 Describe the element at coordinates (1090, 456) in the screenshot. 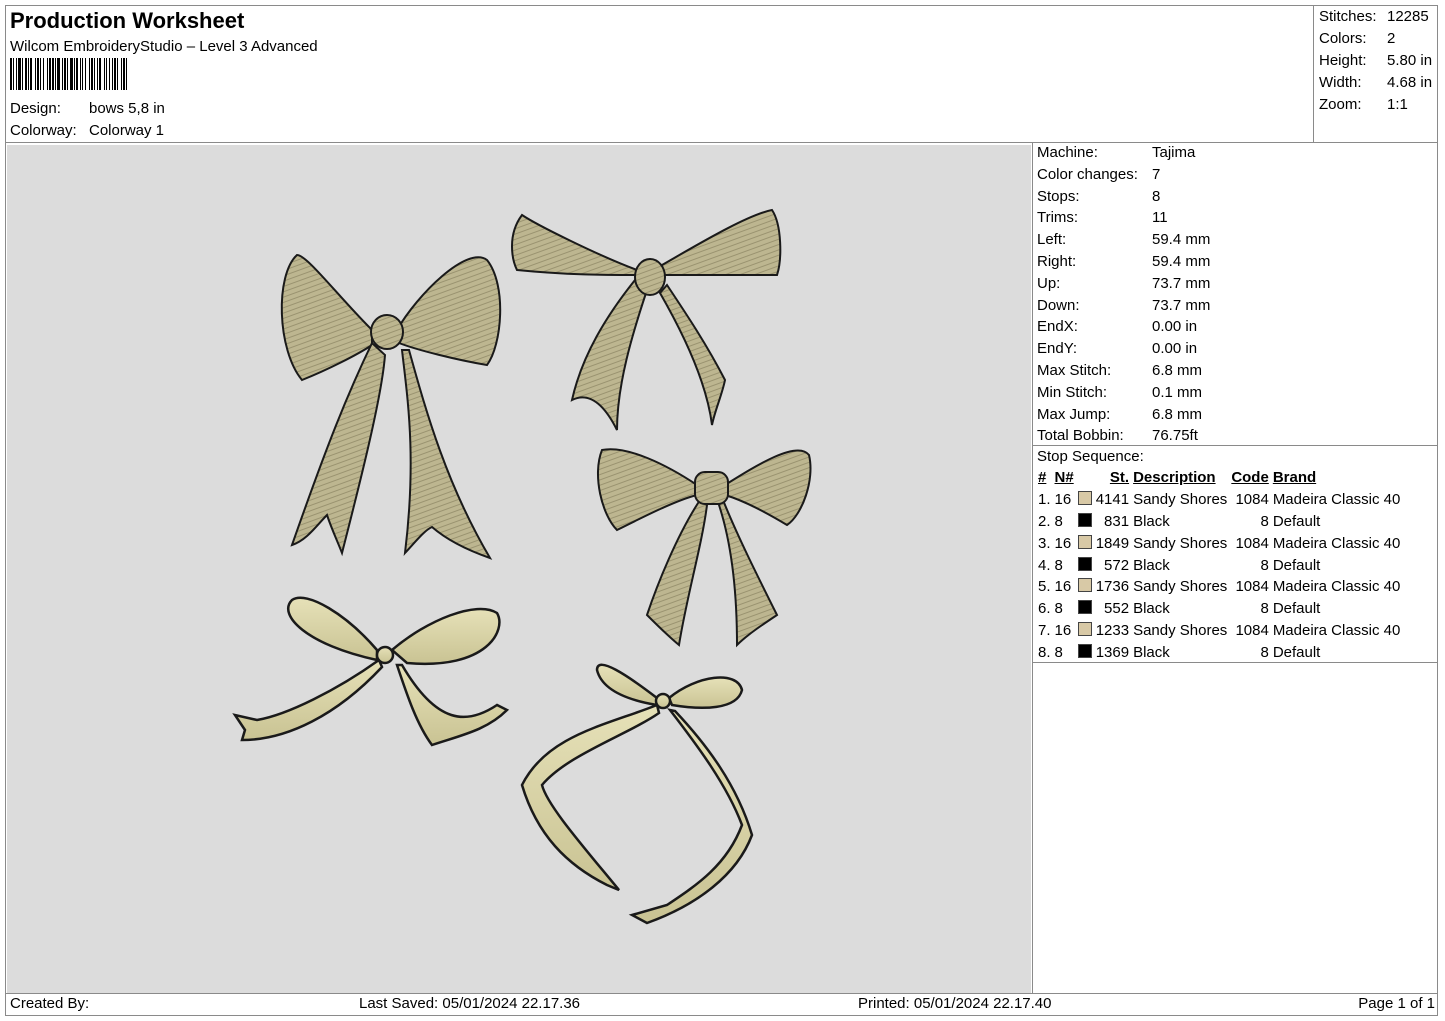

I see `stop-sequence-title: Stop Sequence:` at that location.